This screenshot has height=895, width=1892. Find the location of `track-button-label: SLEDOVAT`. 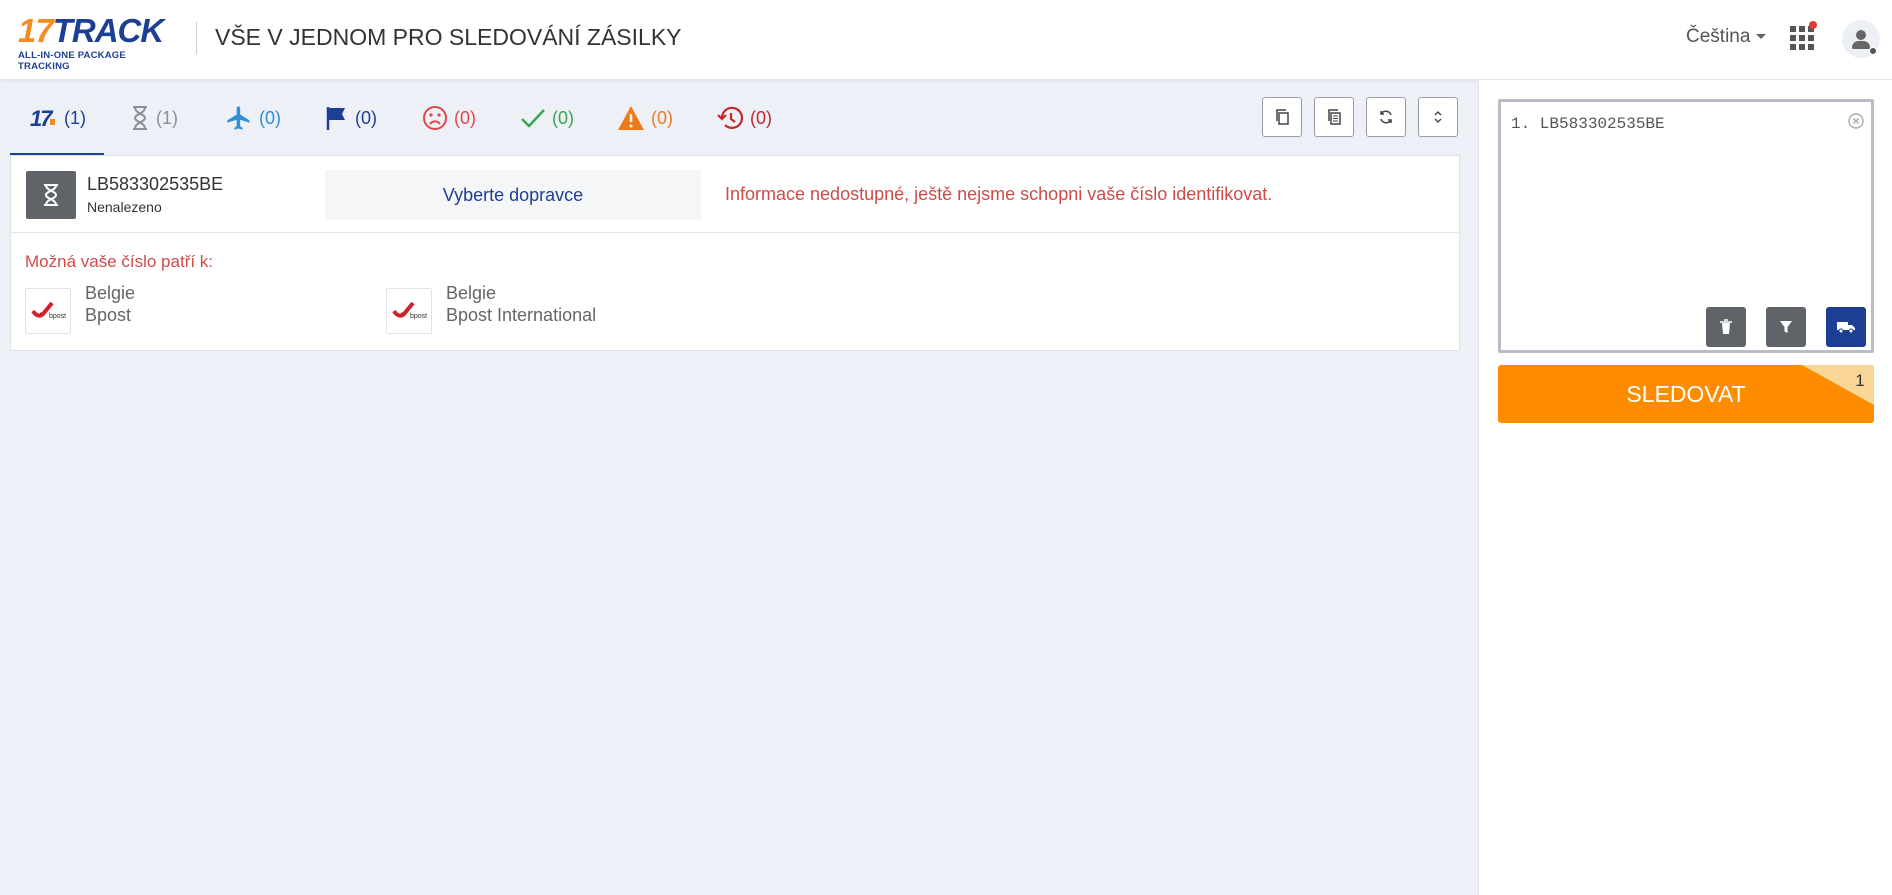

track-button-label: SLEDOVAT is located at coordinates (1686, 394).